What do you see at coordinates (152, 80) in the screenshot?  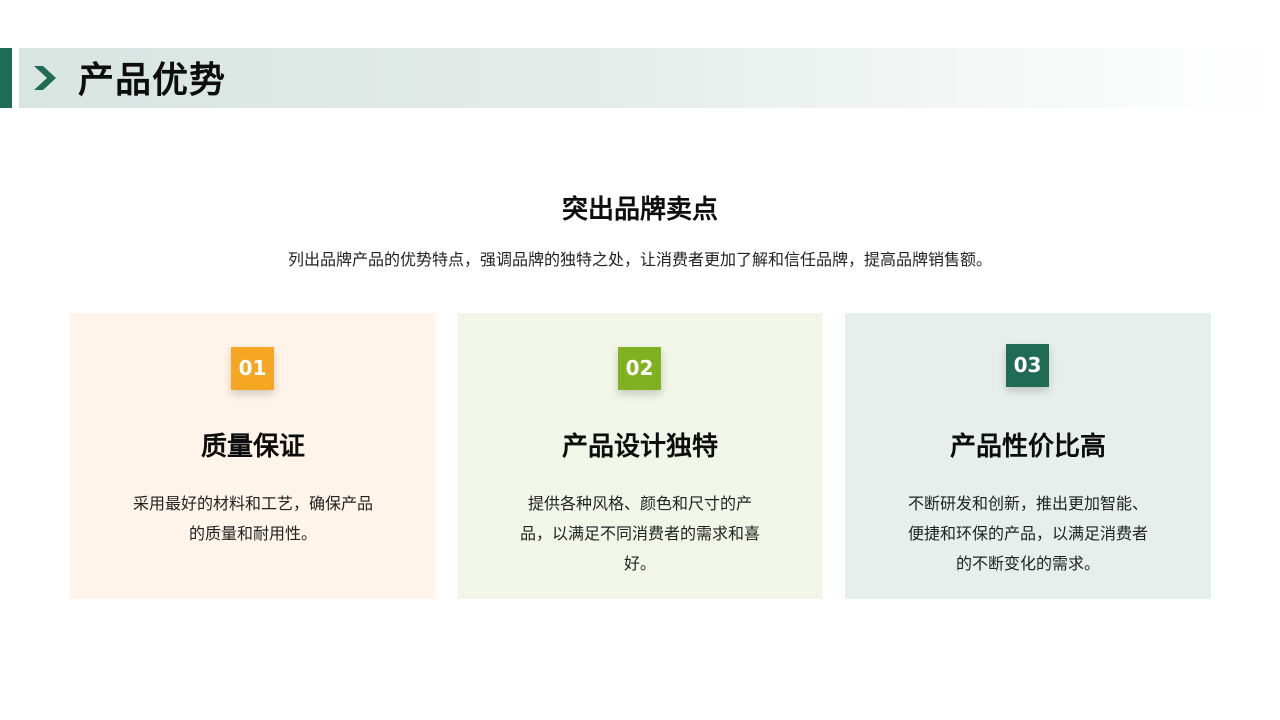 I see `page-title: 产品优势` at bounding box center [152, 80].